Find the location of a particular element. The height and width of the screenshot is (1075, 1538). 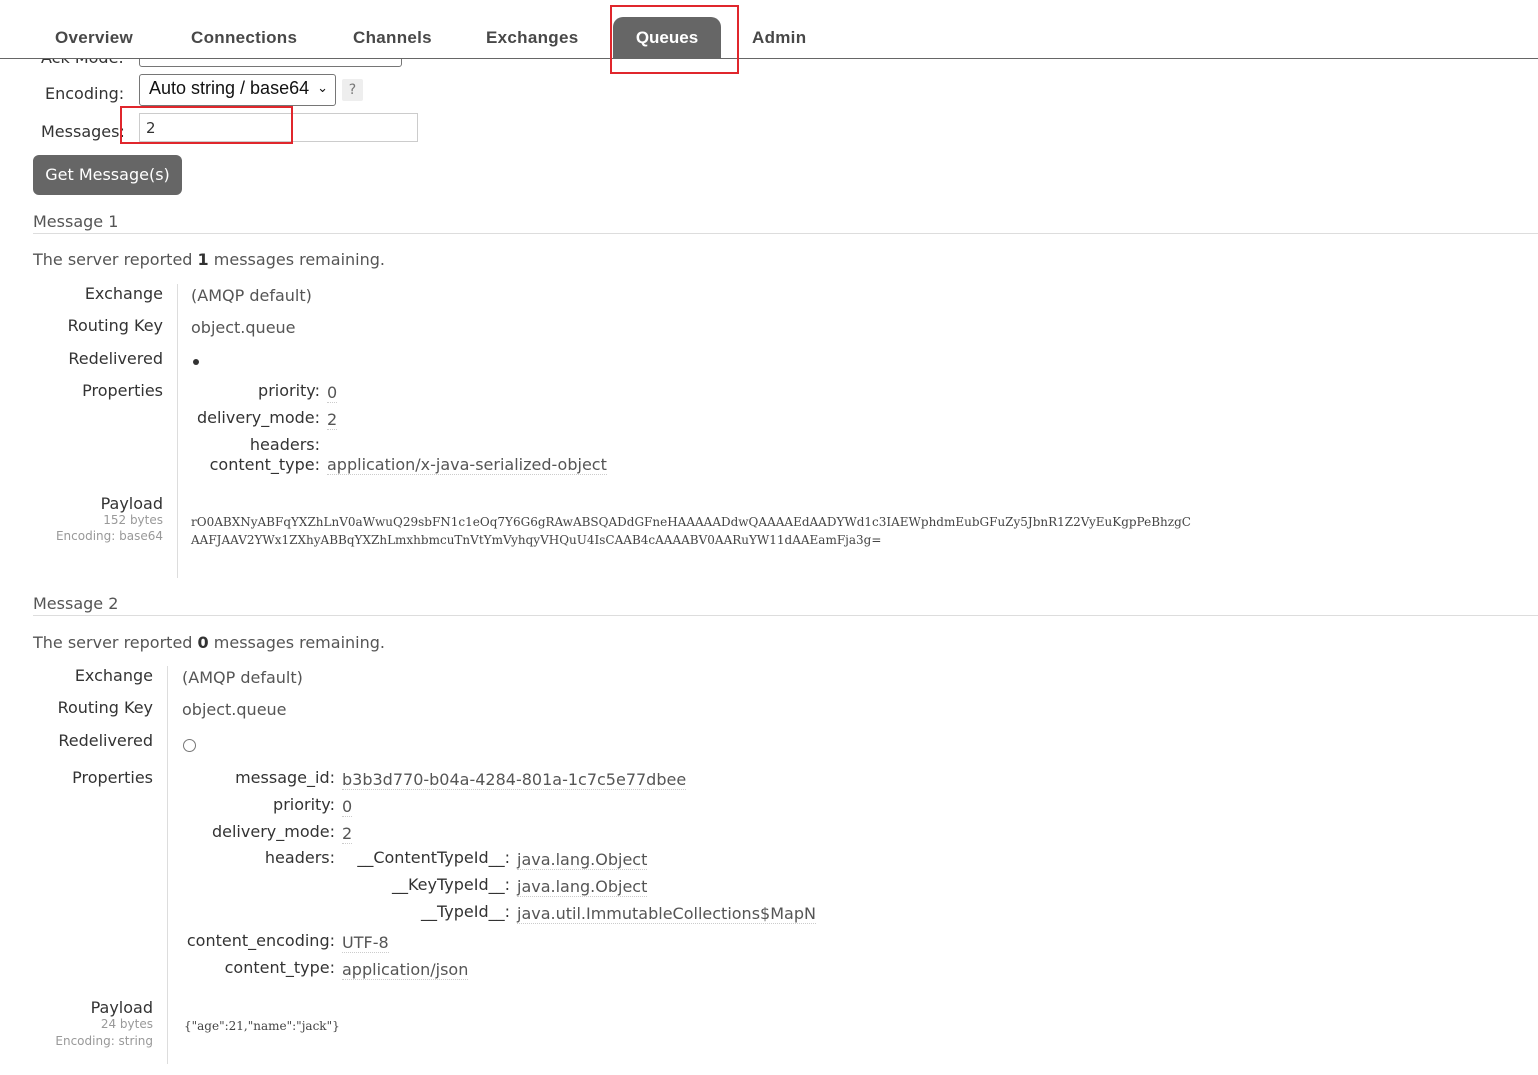

chevron-down-icon: ⌄ is located at coordinates (322, 87).